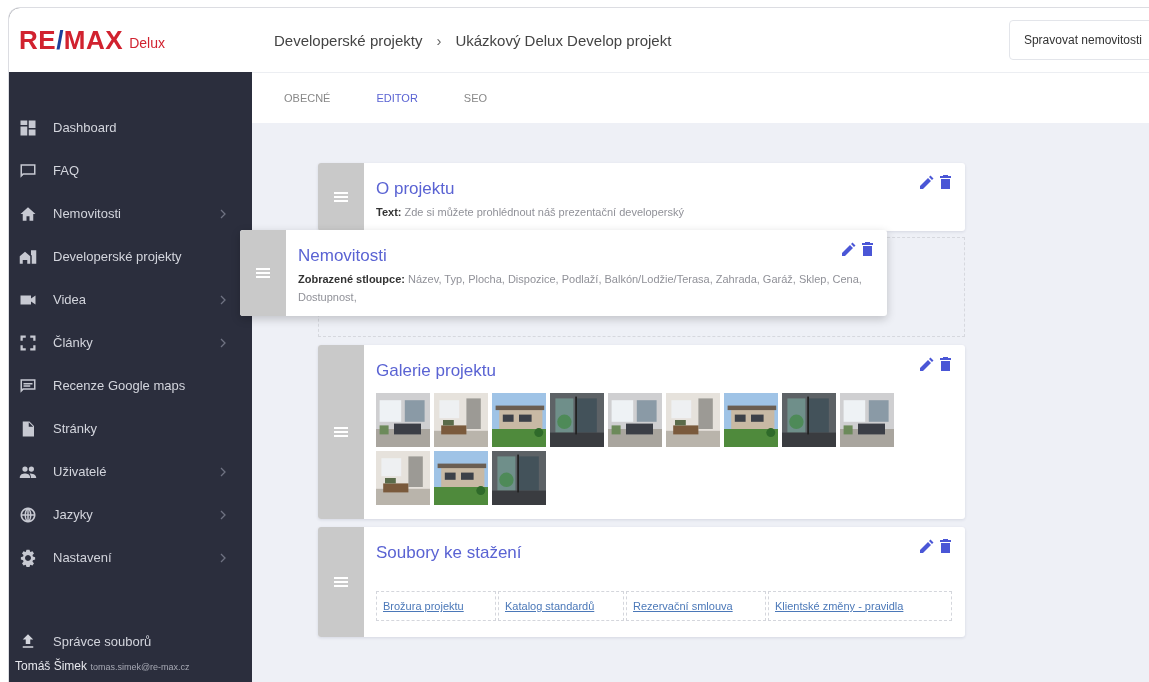 The height and width of the screenshot is (682, 1149). Describe the element at coordinates (123, 170) in the screenshot. I see `sidebar-item: FAQ` at that location.